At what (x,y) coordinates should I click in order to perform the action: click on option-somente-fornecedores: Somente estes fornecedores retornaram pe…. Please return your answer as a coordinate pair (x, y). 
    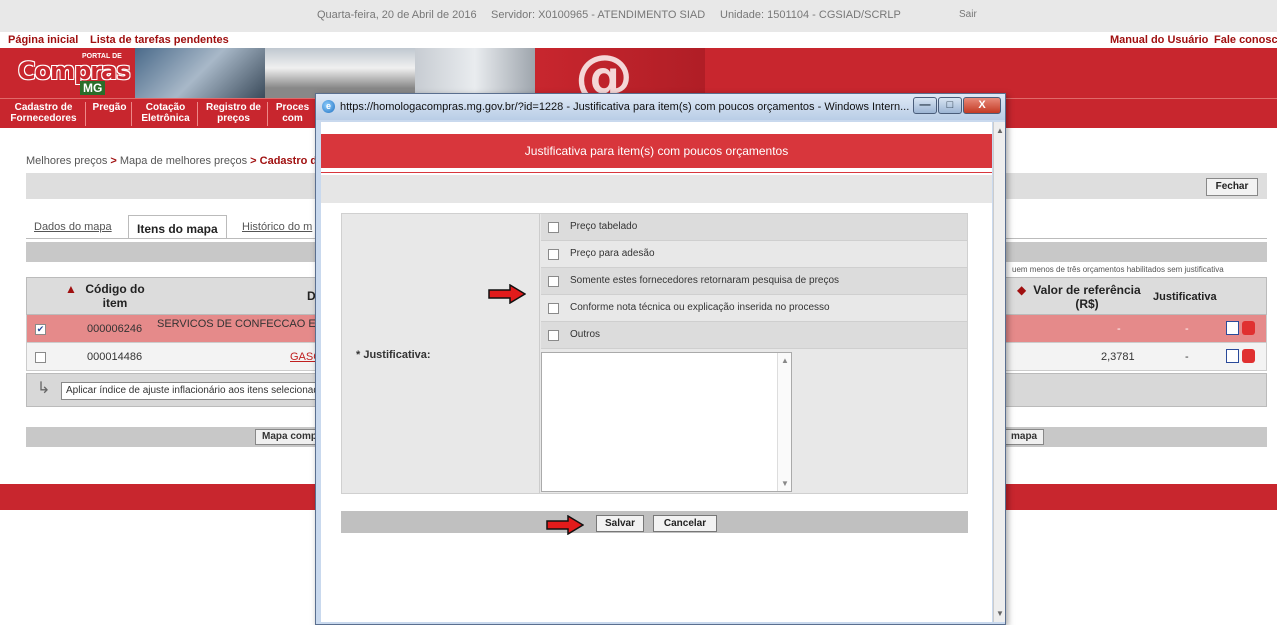
    Looking at the image, I should click on (754, 281).